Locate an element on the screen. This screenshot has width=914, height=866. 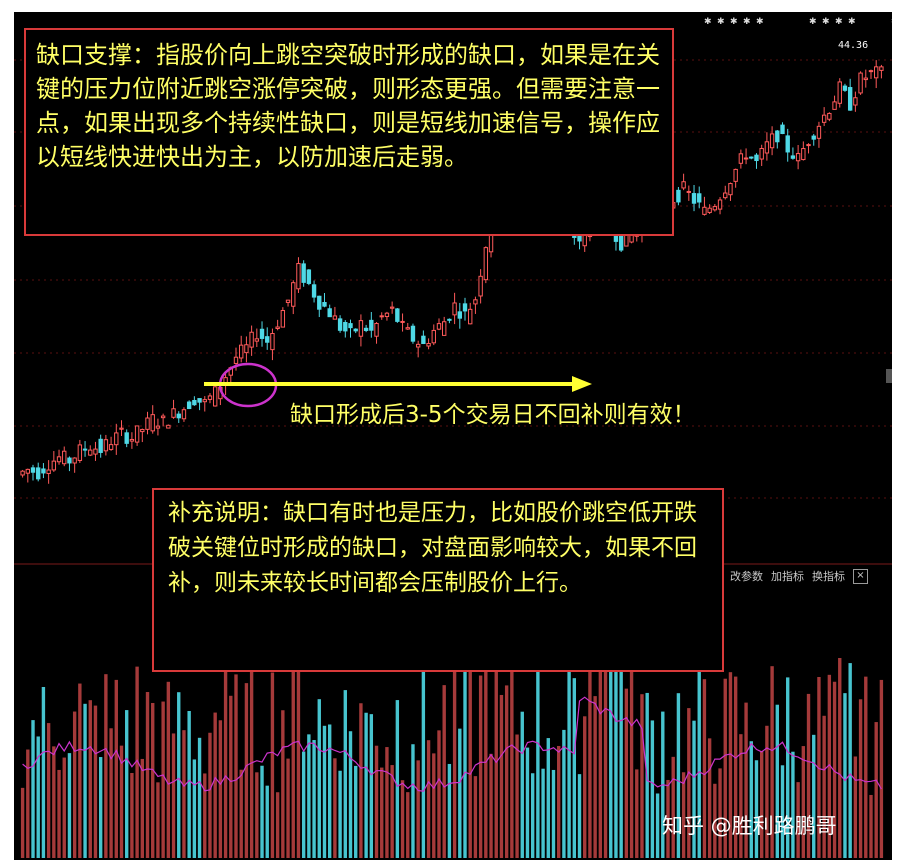
switch-indicator-button: 换指标 is located at coordinates (828, 576).